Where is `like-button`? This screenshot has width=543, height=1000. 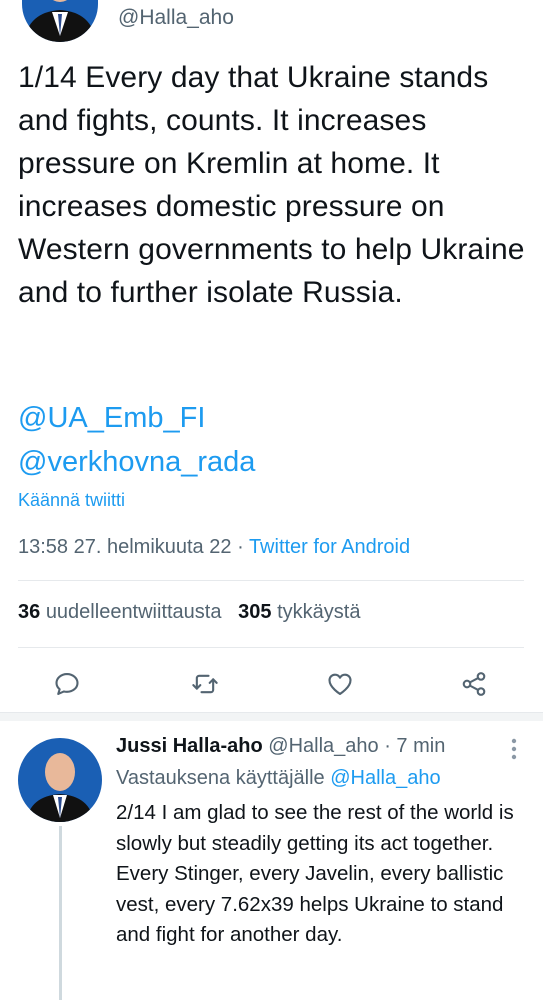
like-button is located at coordinates (340, 684).